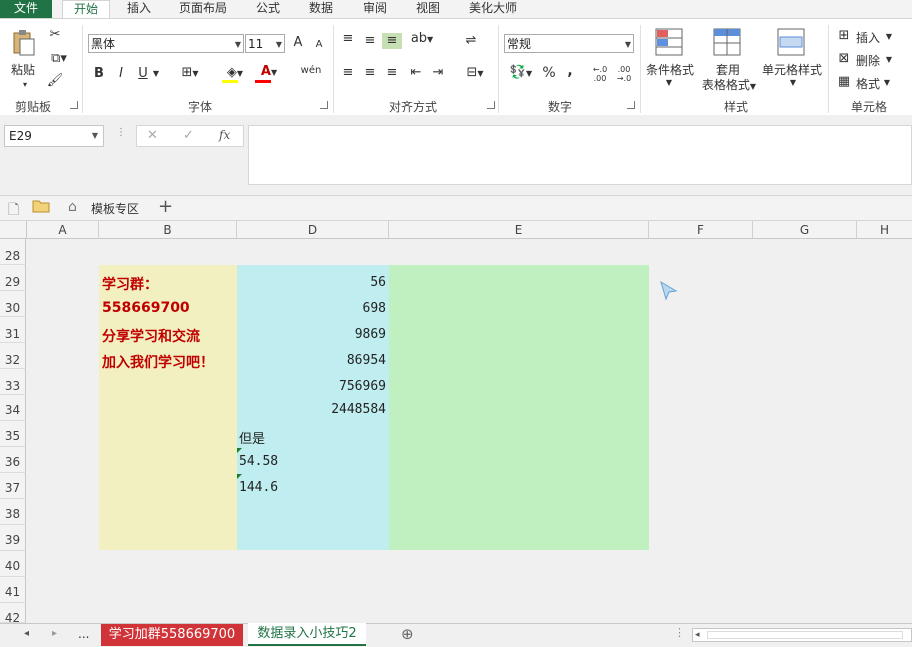 This screenshot has width=912, height=647. Describe the element at coordinates (868, 60) in the screenshot. I see `delete-cells-button: 删除` at that location.